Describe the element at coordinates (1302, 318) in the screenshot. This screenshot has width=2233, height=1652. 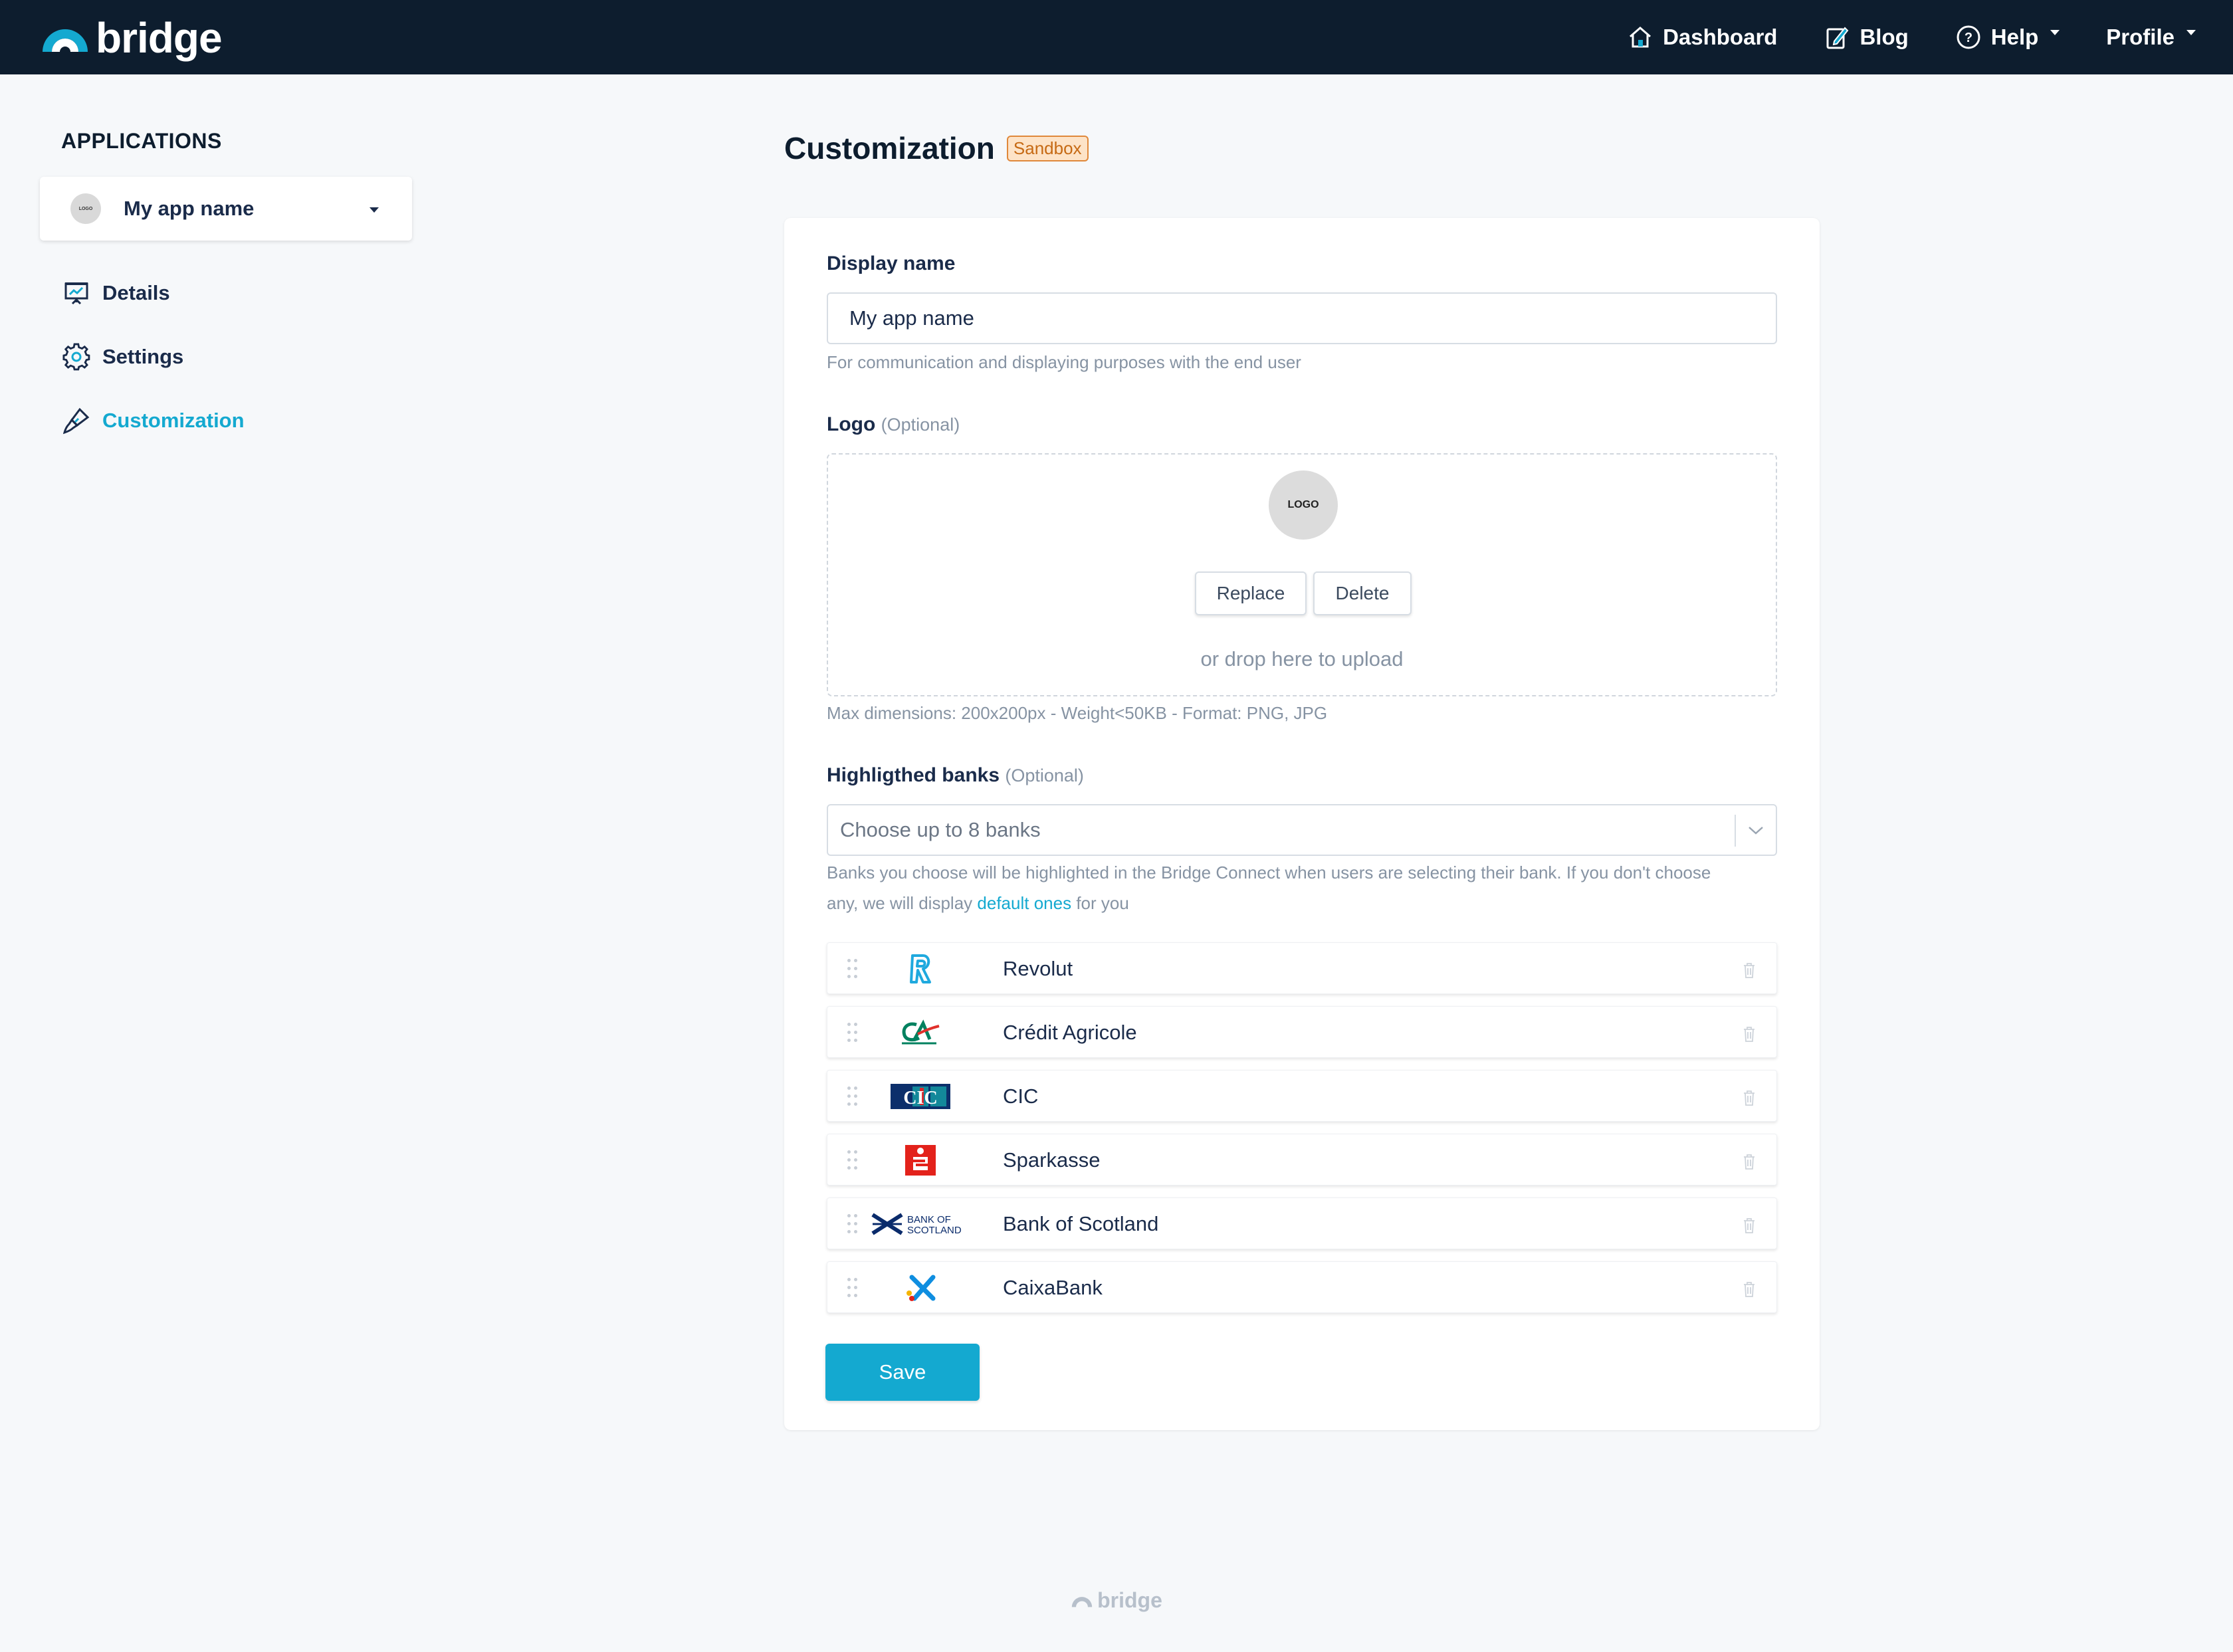
I see `display-name-input: My app name` at that location.